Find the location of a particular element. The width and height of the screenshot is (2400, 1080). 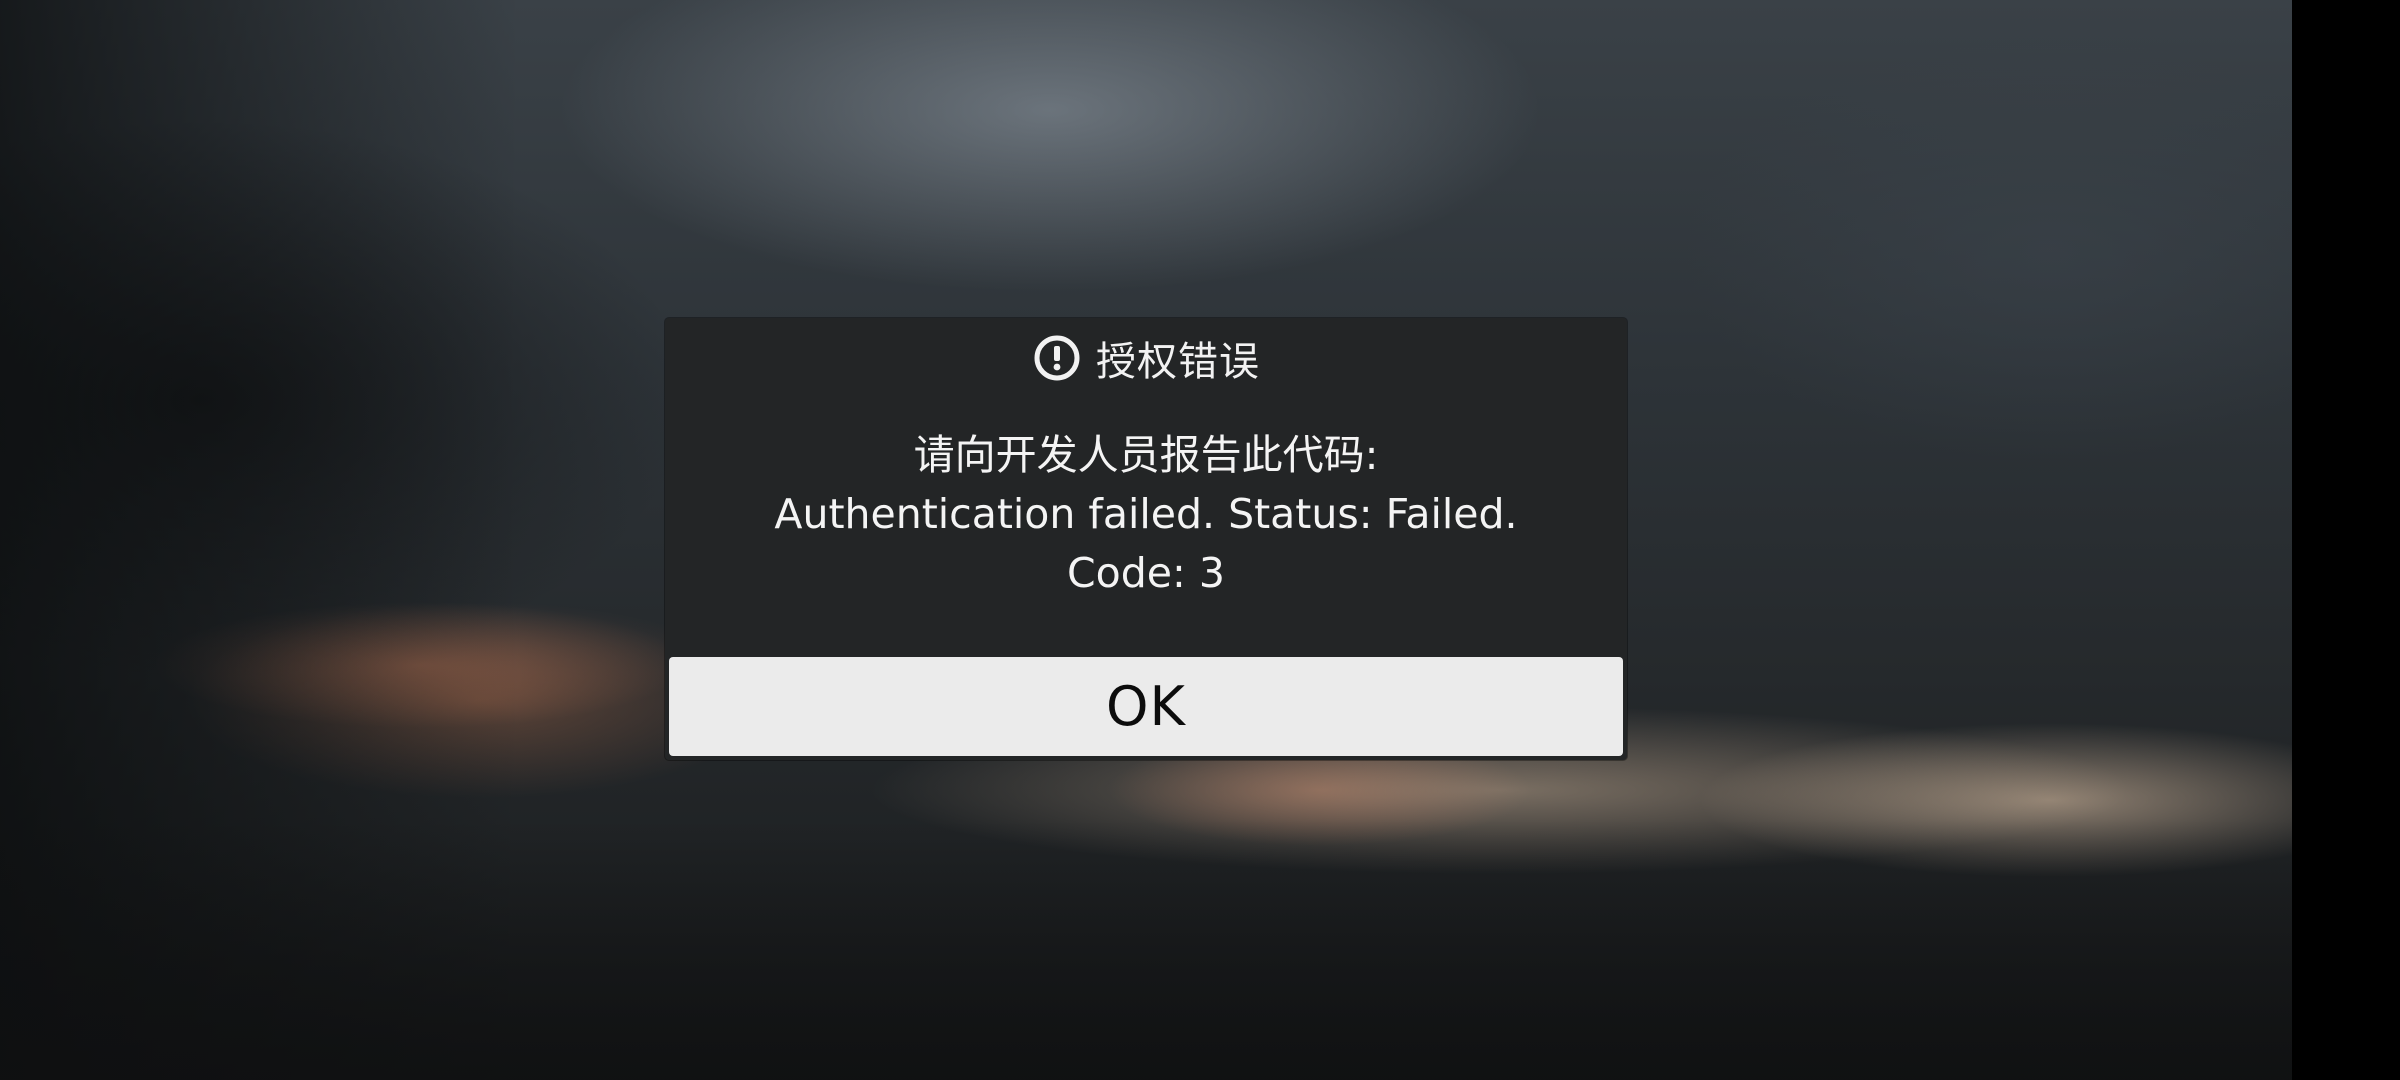

ok-button: OK is located at coordinates (1146, 706).